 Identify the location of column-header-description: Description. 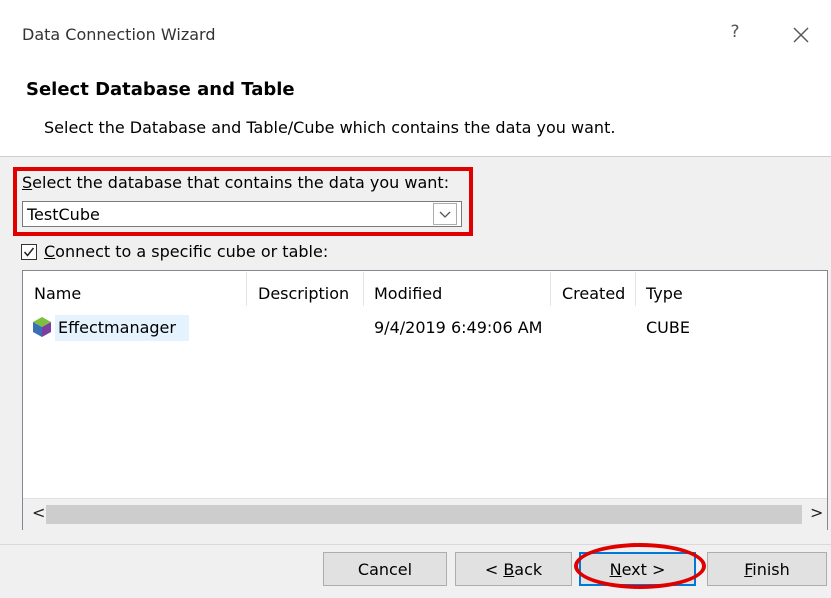
(303, 293).